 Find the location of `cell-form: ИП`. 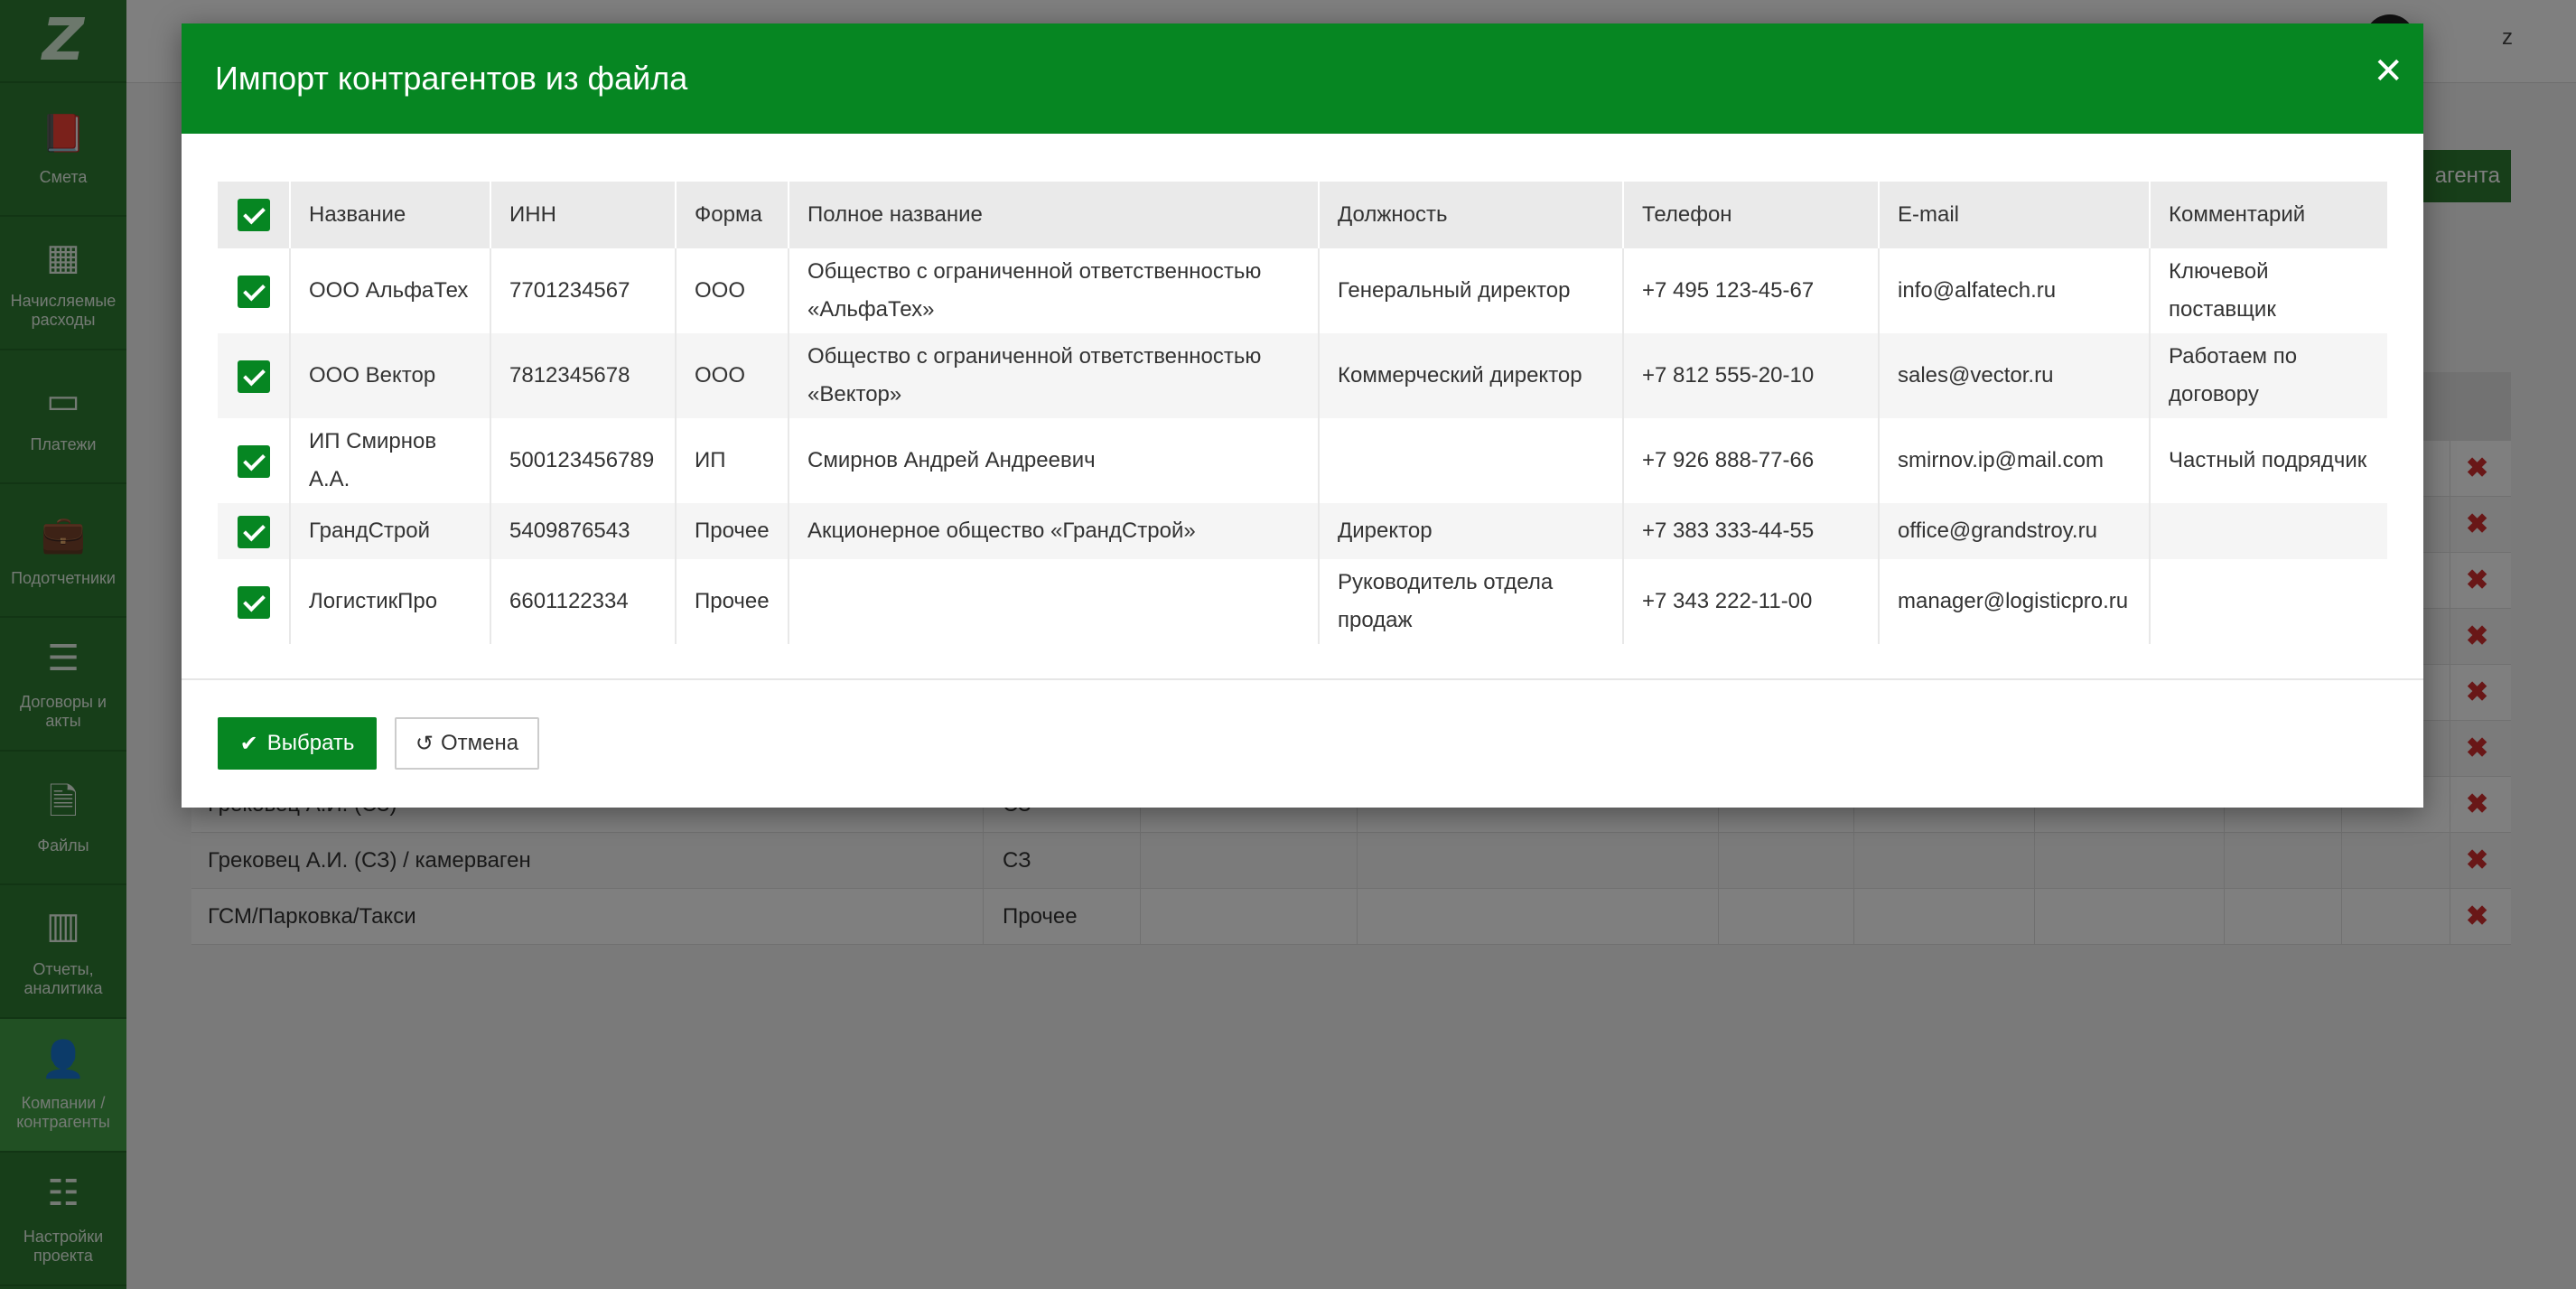

cell-form: ИП is located at coordinates (732, 460).